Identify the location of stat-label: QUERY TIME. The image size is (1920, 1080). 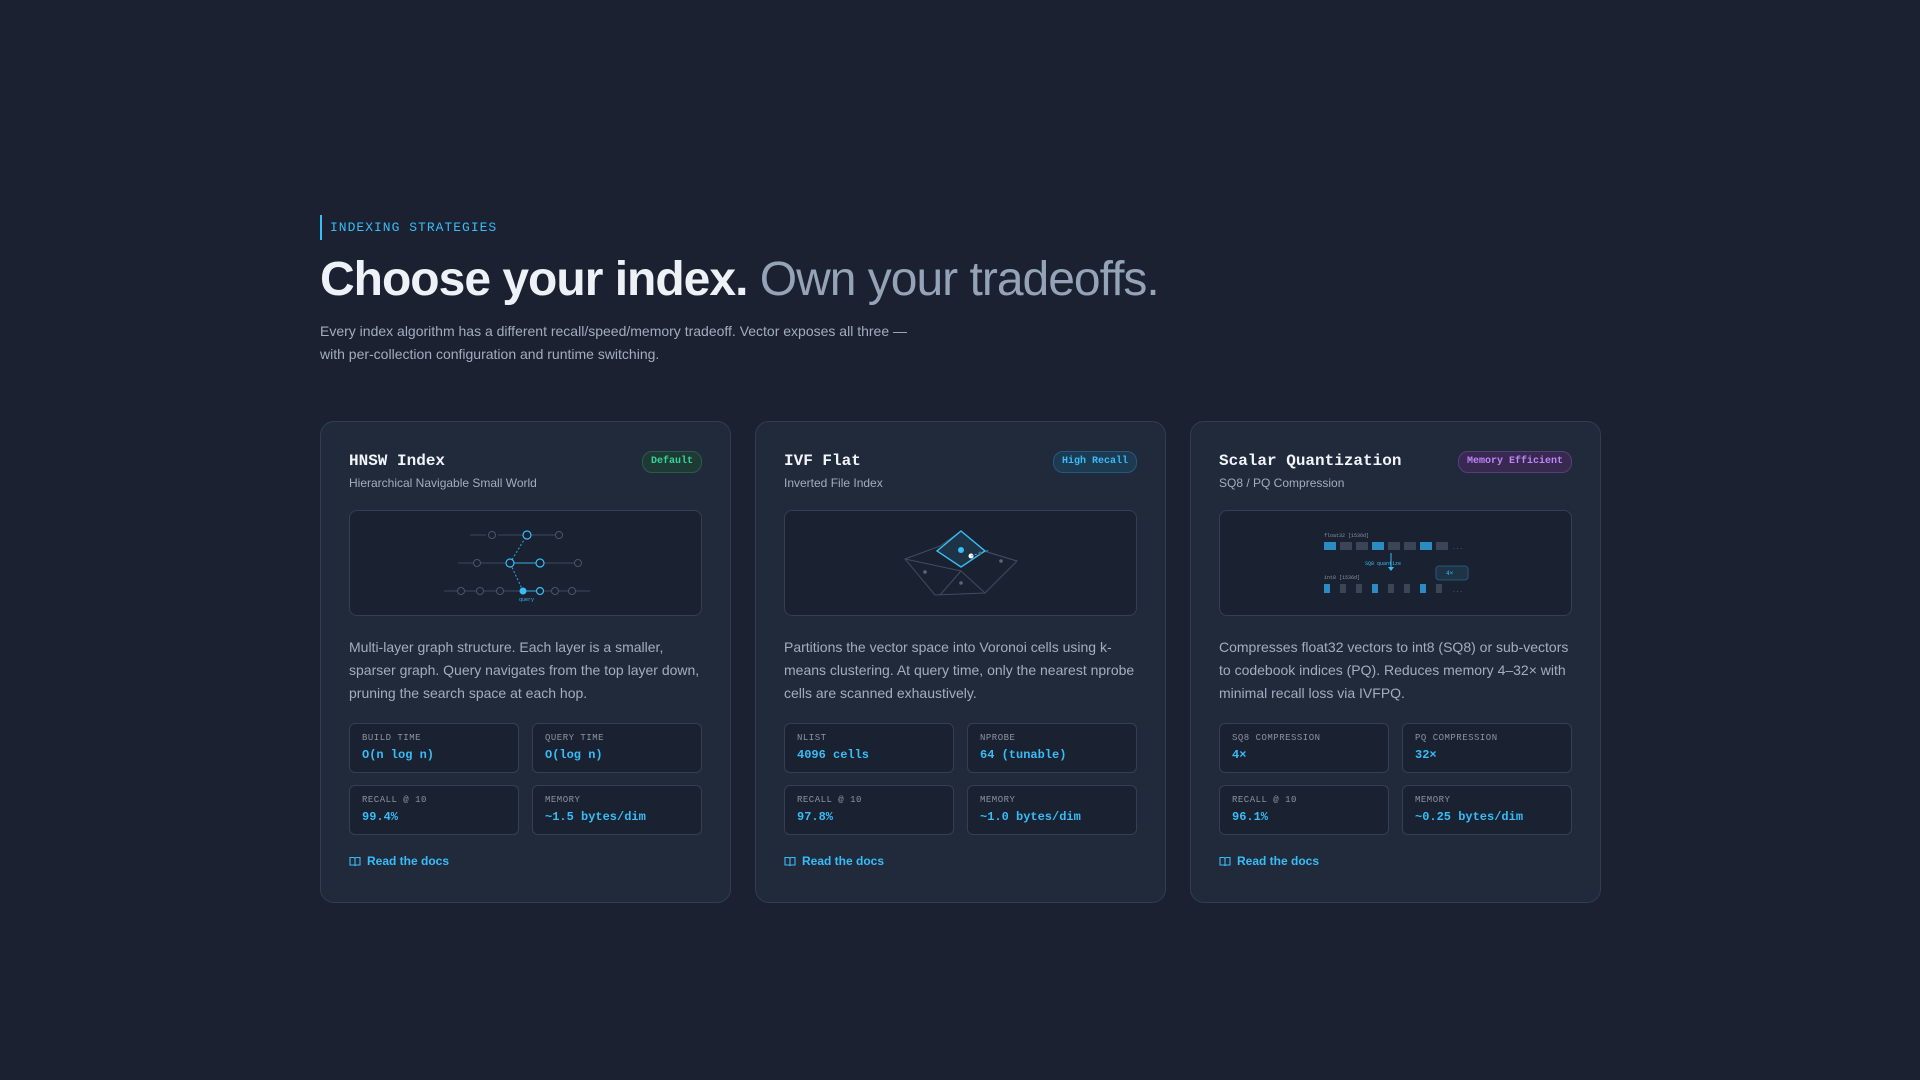
(575, 738).